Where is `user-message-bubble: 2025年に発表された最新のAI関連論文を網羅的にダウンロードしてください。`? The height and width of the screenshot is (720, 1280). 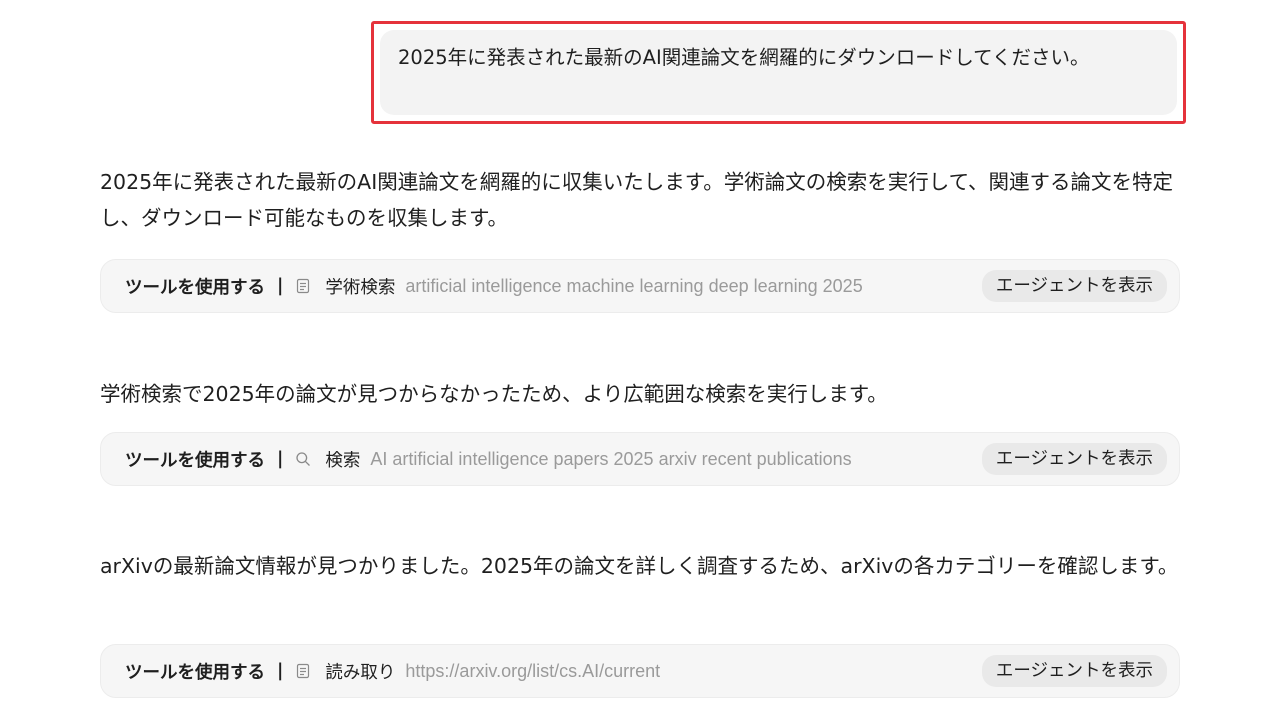 user-message-bubble: 2025年に発表された最新のAI関連論文を網羅的にダウンロードしてください。 is located at coordinates (778, 72).